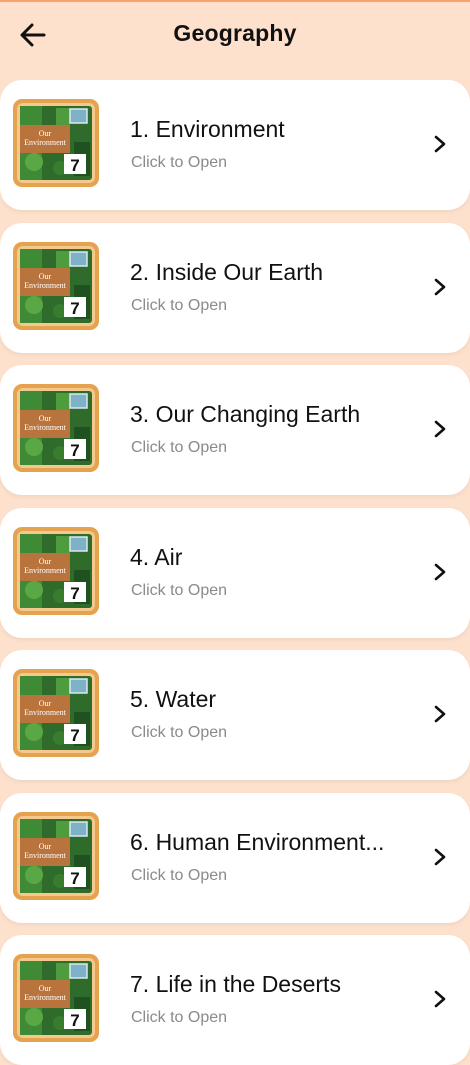 The width and height of the screenshot is (470, 1065). Describe the element at coordinates (173, 699) in the screenshot. I see `chapter-title: 5. Water` at that location.